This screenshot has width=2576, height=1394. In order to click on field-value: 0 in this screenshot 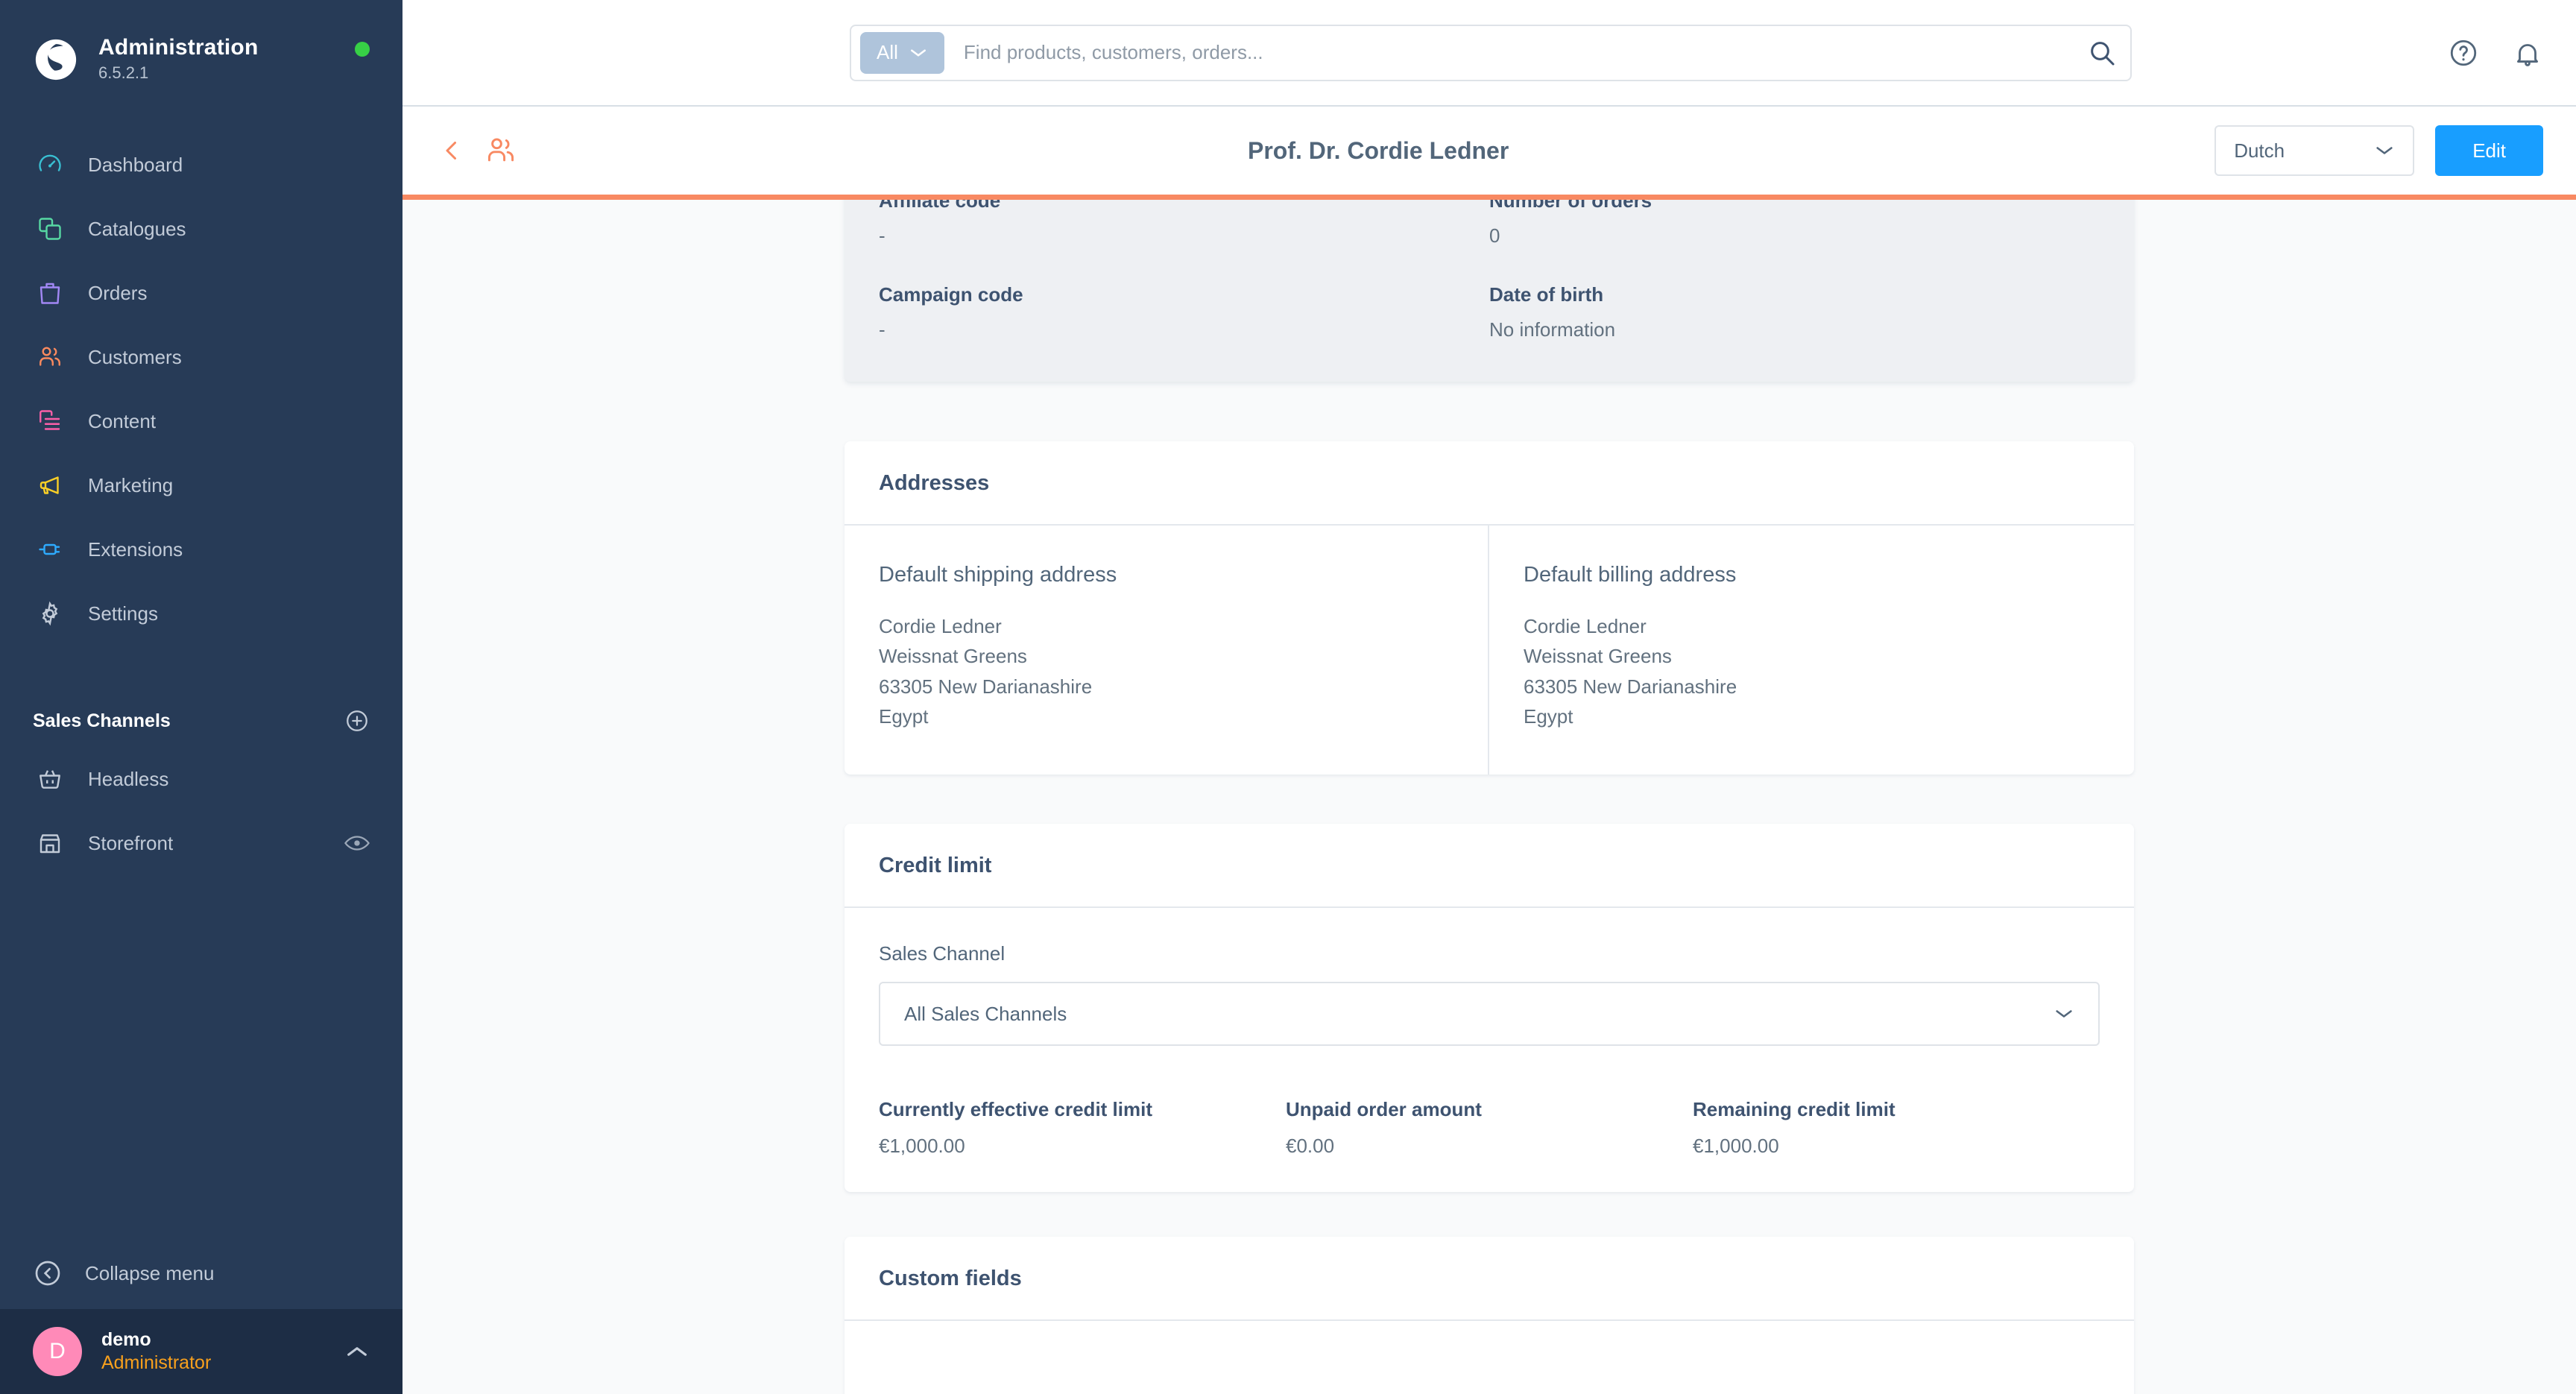, I will do `click(1494, 236)`.